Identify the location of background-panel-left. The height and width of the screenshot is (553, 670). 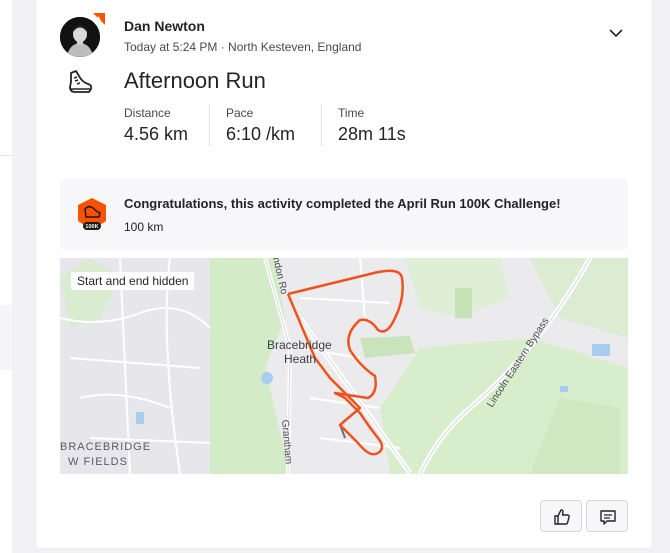
(6, 276).